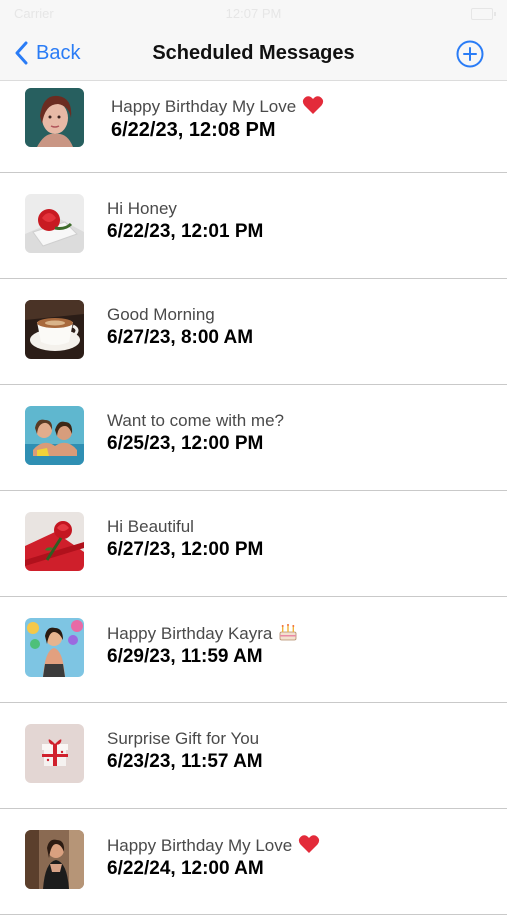 This screenshot has height=915, width=507. I want to click on message-title: Happy Birthday Kayra, so click(190, 633).